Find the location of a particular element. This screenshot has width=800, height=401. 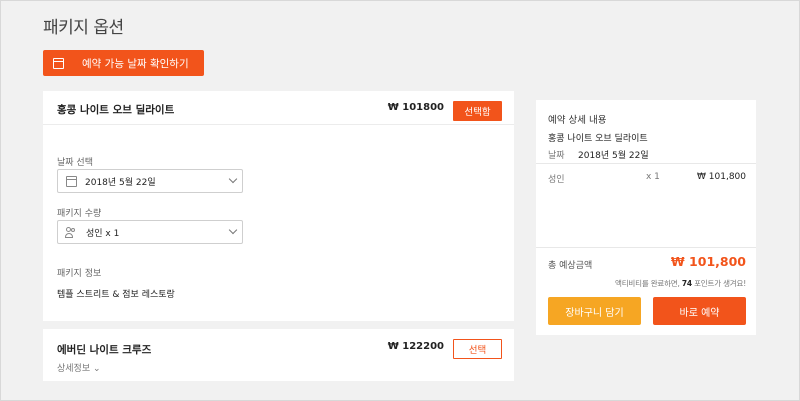

add-to-cart-button: 장바구니 담기 is located at coordinates (594, 311).